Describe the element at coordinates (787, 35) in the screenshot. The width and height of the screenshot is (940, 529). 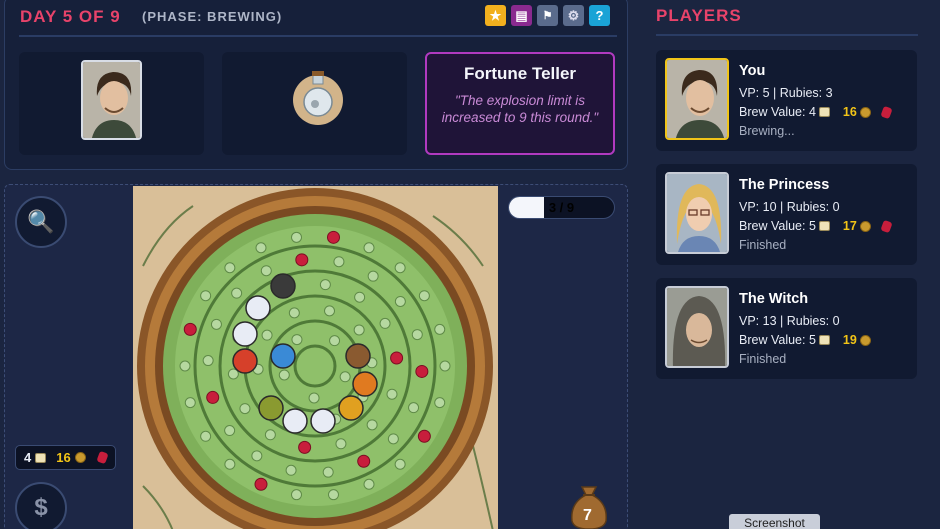
I see `players-divider` at that location.